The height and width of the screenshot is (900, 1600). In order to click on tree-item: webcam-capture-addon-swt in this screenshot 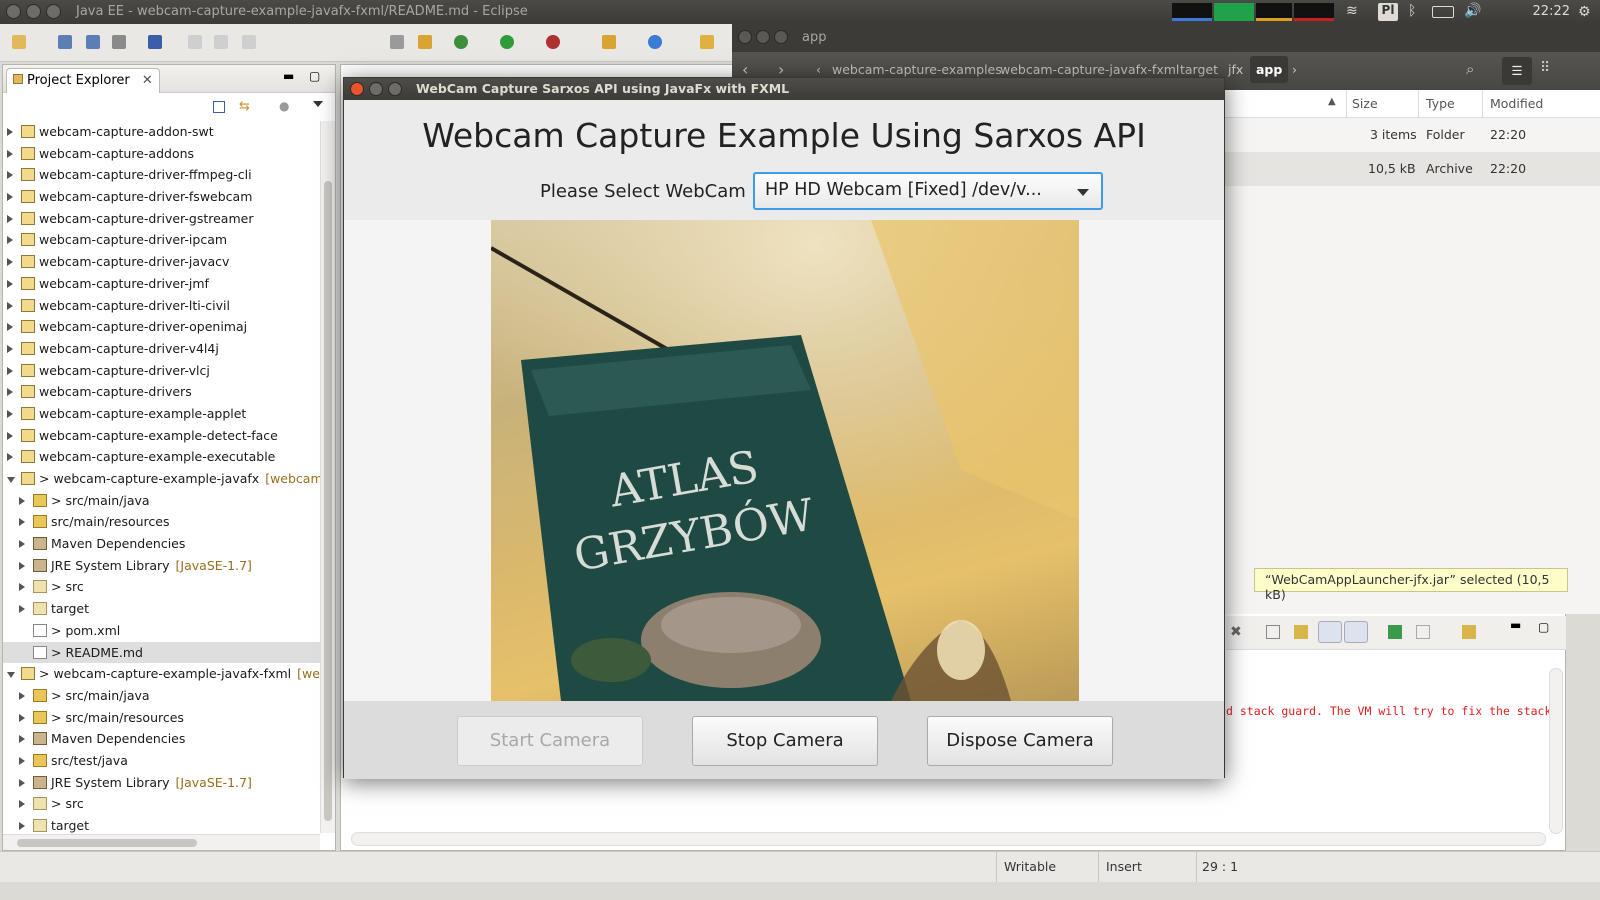, I will do `click(162, 132)`.